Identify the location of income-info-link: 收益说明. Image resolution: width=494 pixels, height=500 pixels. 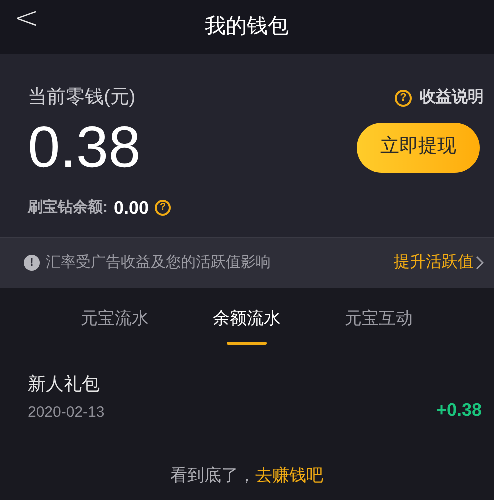
(452, 98).